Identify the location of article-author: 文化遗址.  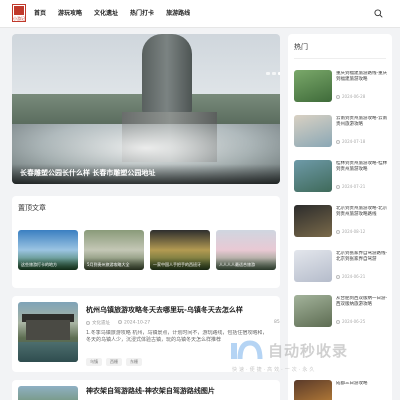
(98, 323).